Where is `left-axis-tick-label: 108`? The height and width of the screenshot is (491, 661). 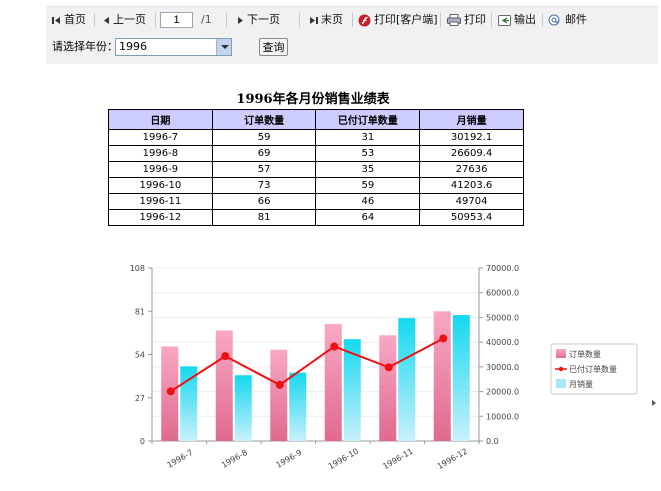 left-axis-tick-label: 108 is located at coordinates (137, 268).